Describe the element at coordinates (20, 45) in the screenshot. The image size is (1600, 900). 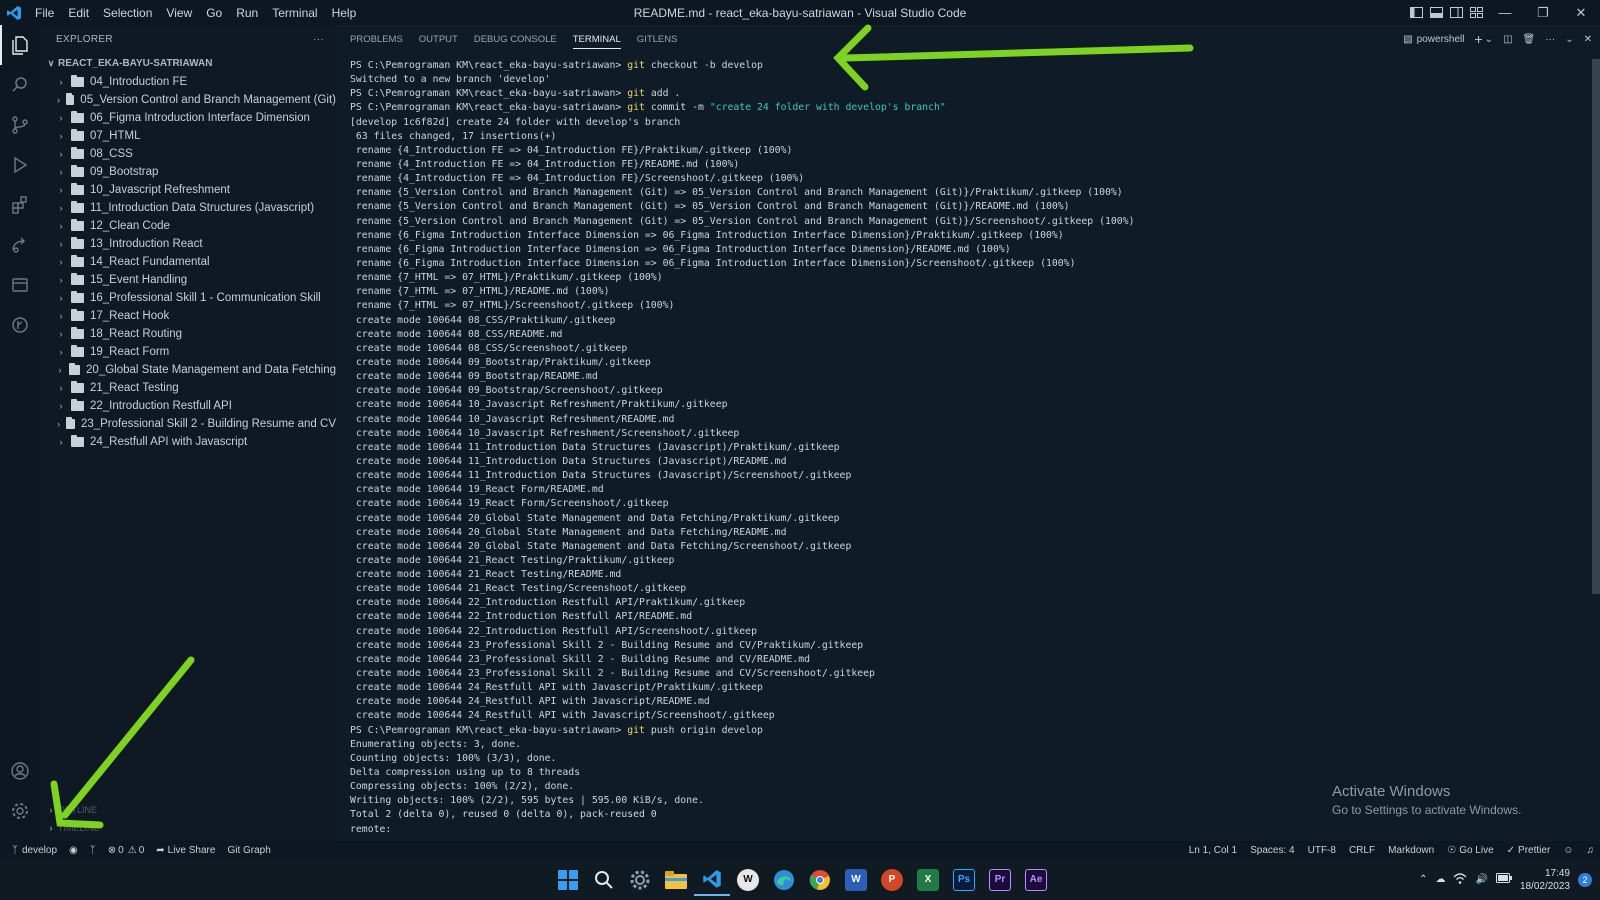
I see `explorer-icon` at that location.